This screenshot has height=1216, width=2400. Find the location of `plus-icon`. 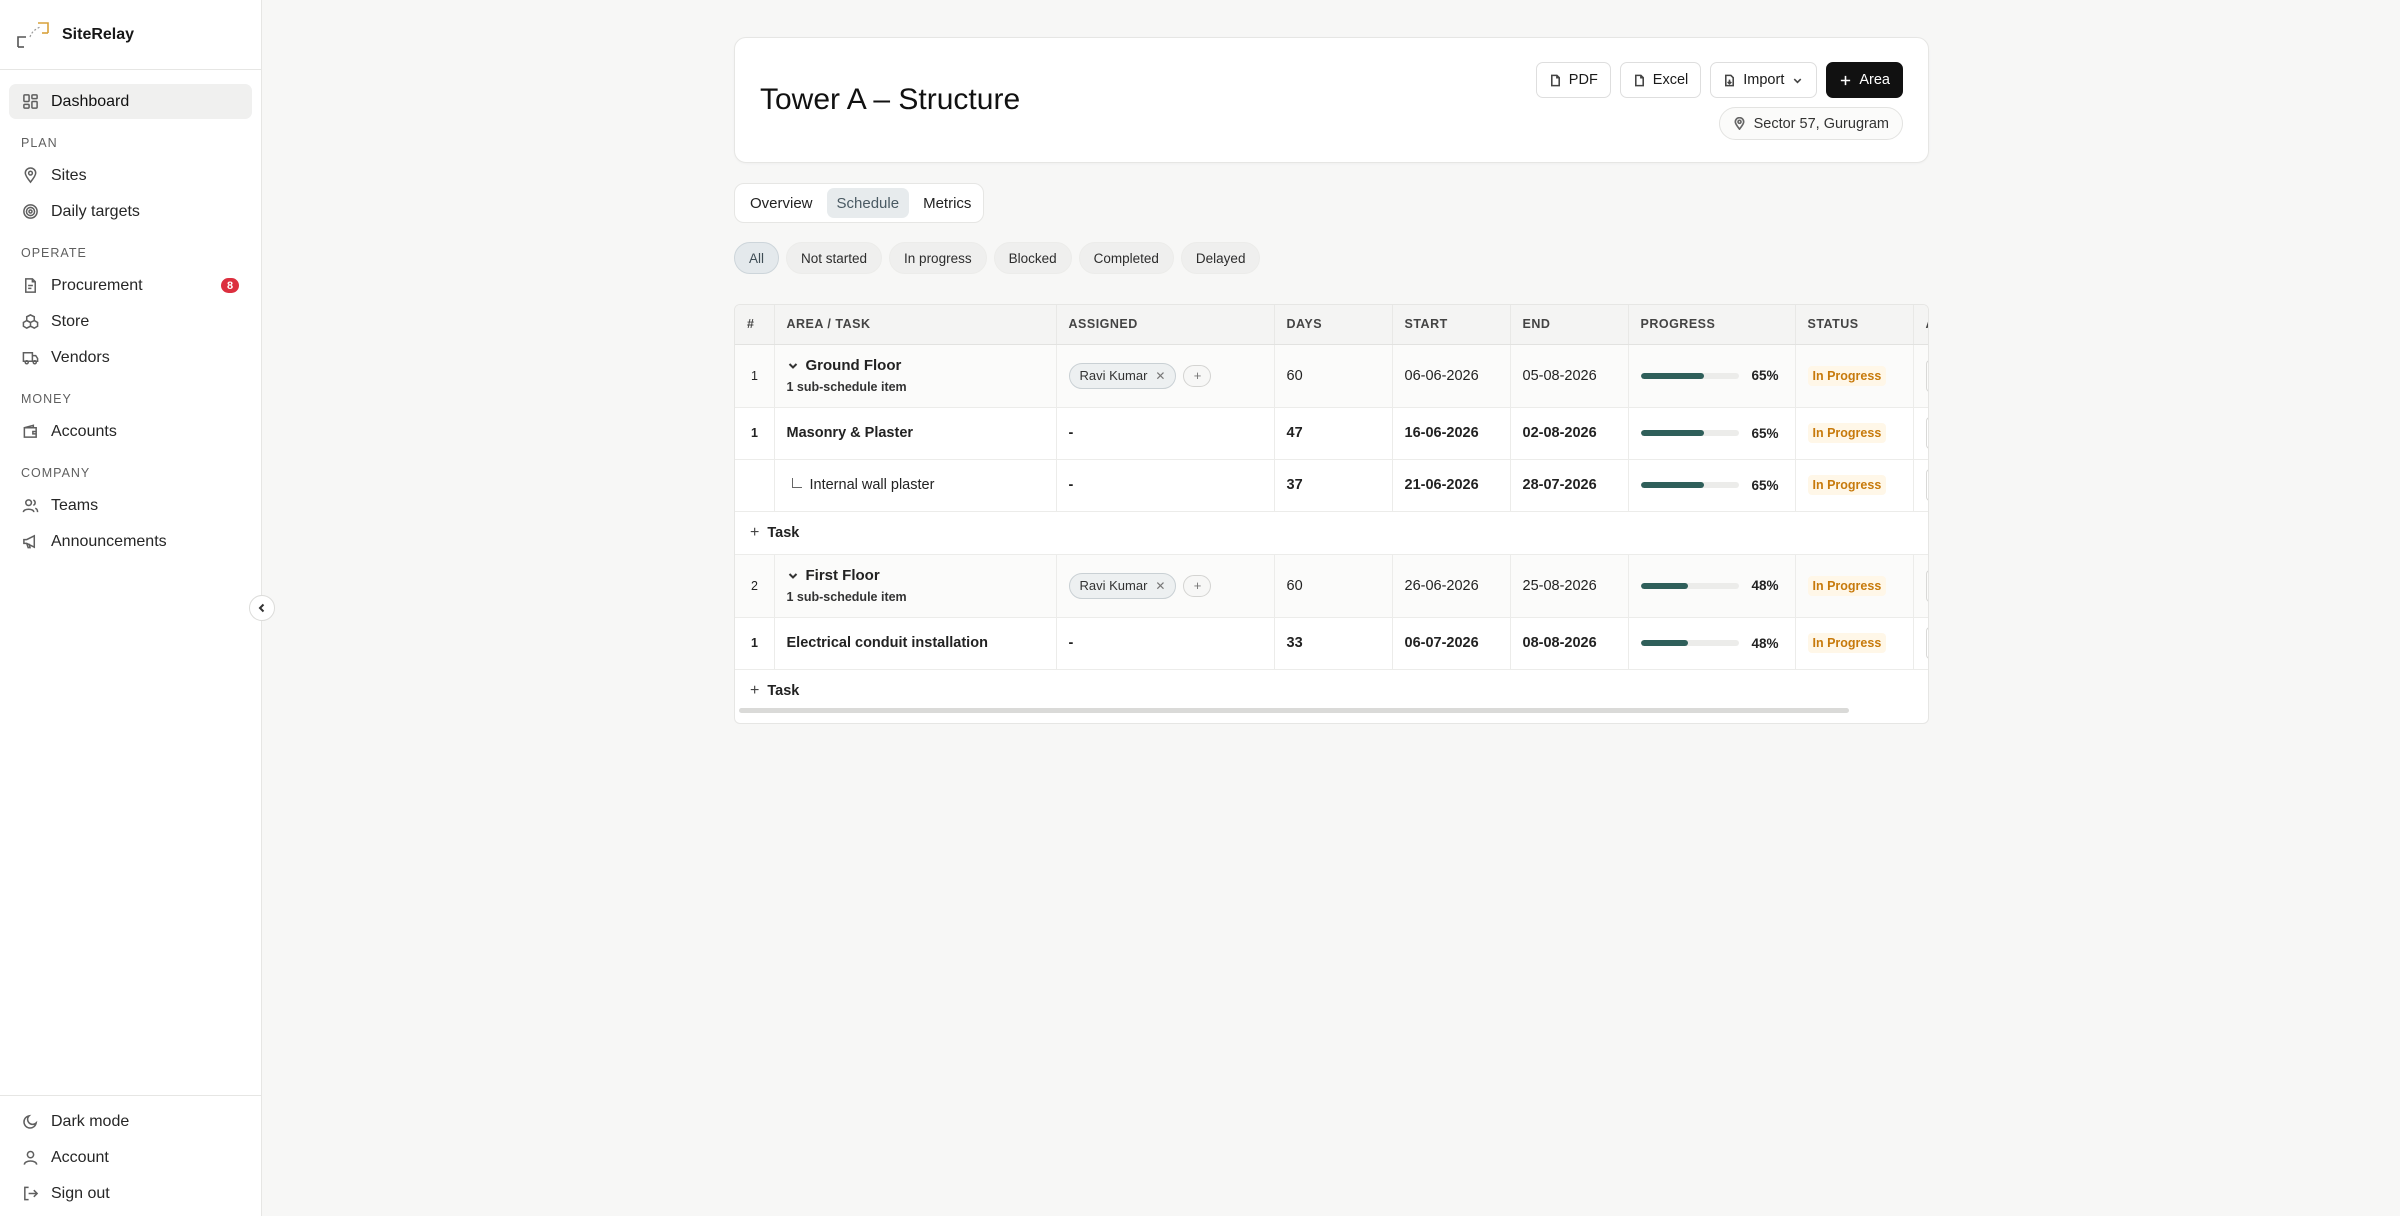

plus-icon is located at coordinates (1846, 80).